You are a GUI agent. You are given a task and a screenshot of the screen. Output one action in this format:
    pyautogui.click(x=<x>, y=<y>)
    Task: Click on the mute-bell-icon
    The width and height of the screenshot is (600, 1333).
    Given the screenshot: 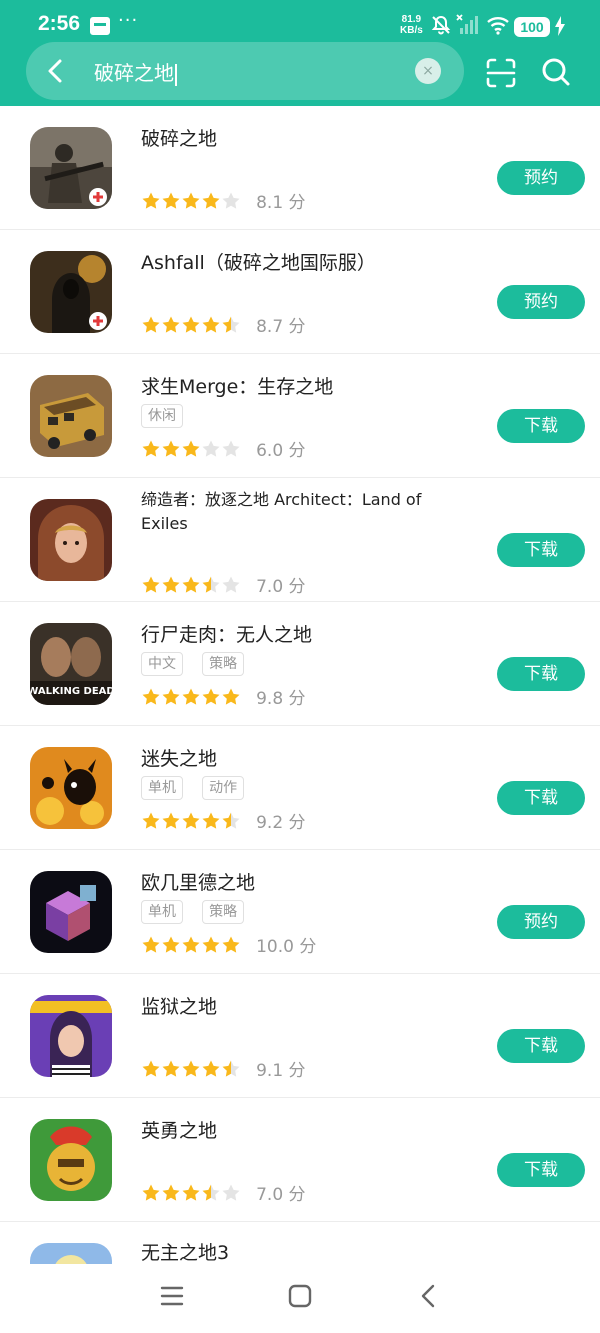 What is the action you would take?
    pyautogui.click(x=441, y=25)
    